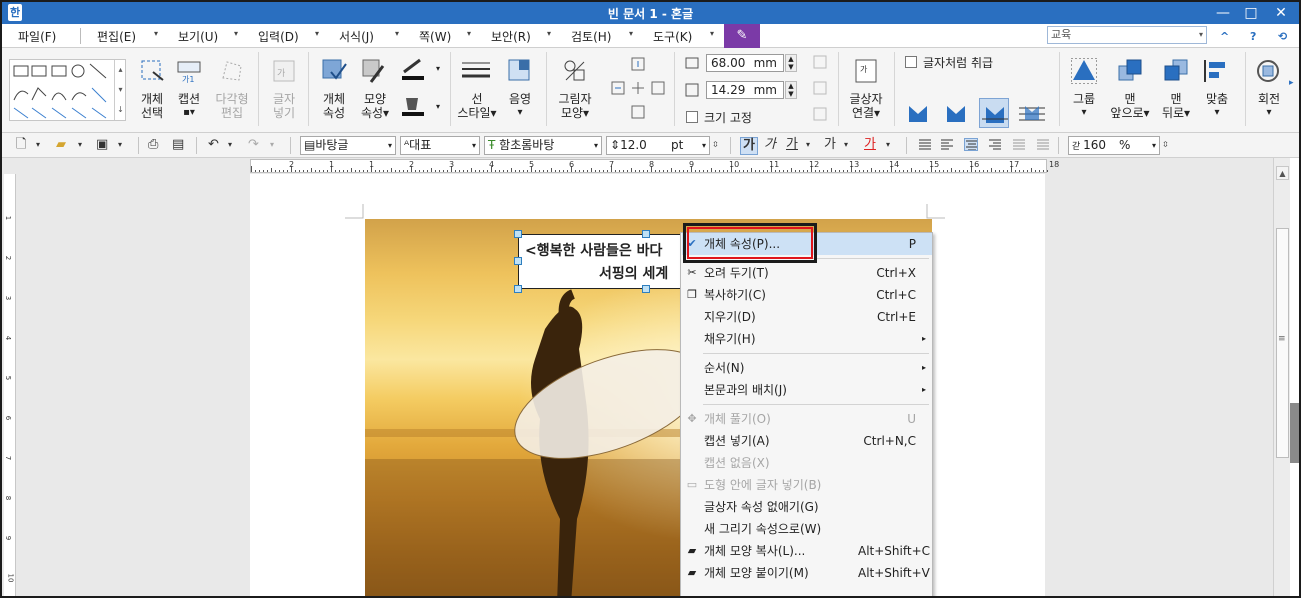 The height and width of the screenshot is (598, 1301). What do you see at coordinates (469, 33) in the screenshot?
I see `menu-page-arrow: ▾` at bounding box center [469, 33].